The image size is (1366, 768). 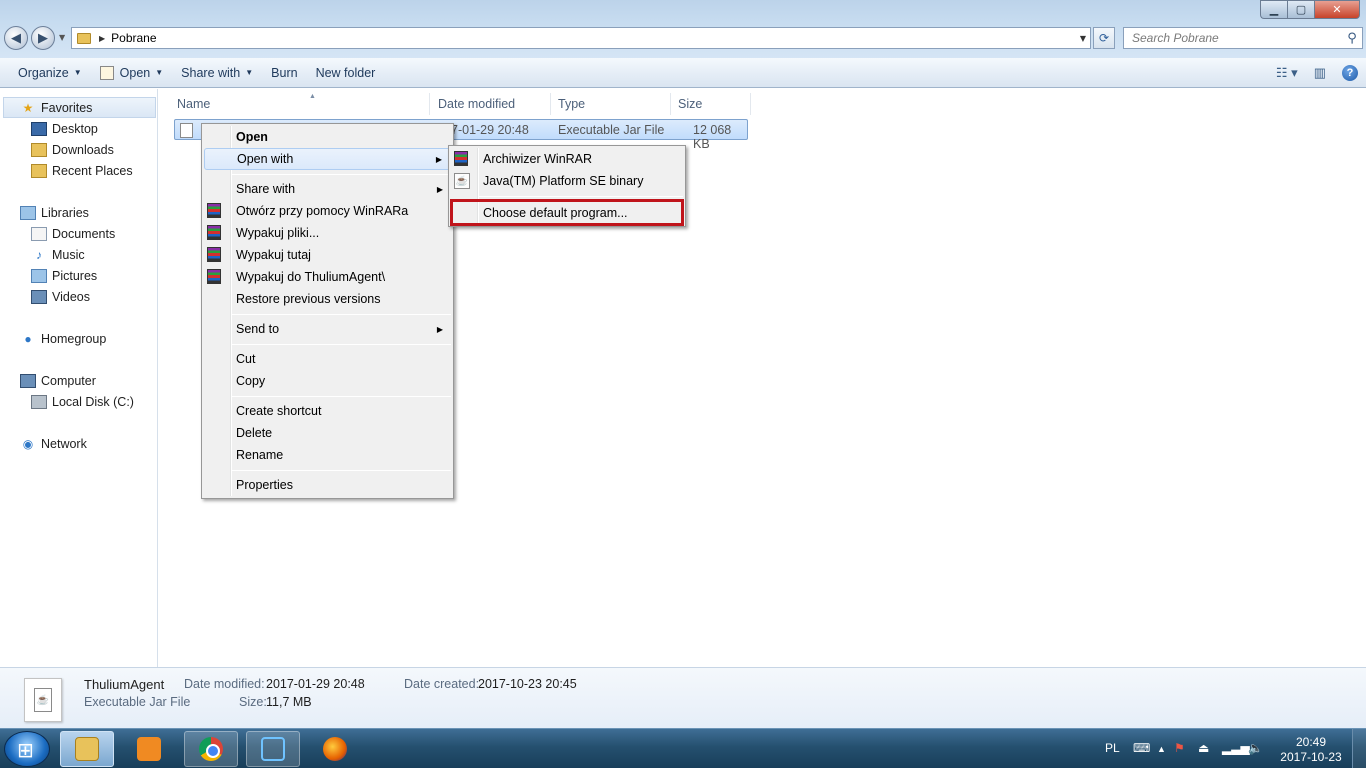 What do you see at coordinates (327, 277) in the screenshot?
I see `menu-item-extract-to: Wypakuj do ThuliumAgent\` at bounding box center [327, 277].